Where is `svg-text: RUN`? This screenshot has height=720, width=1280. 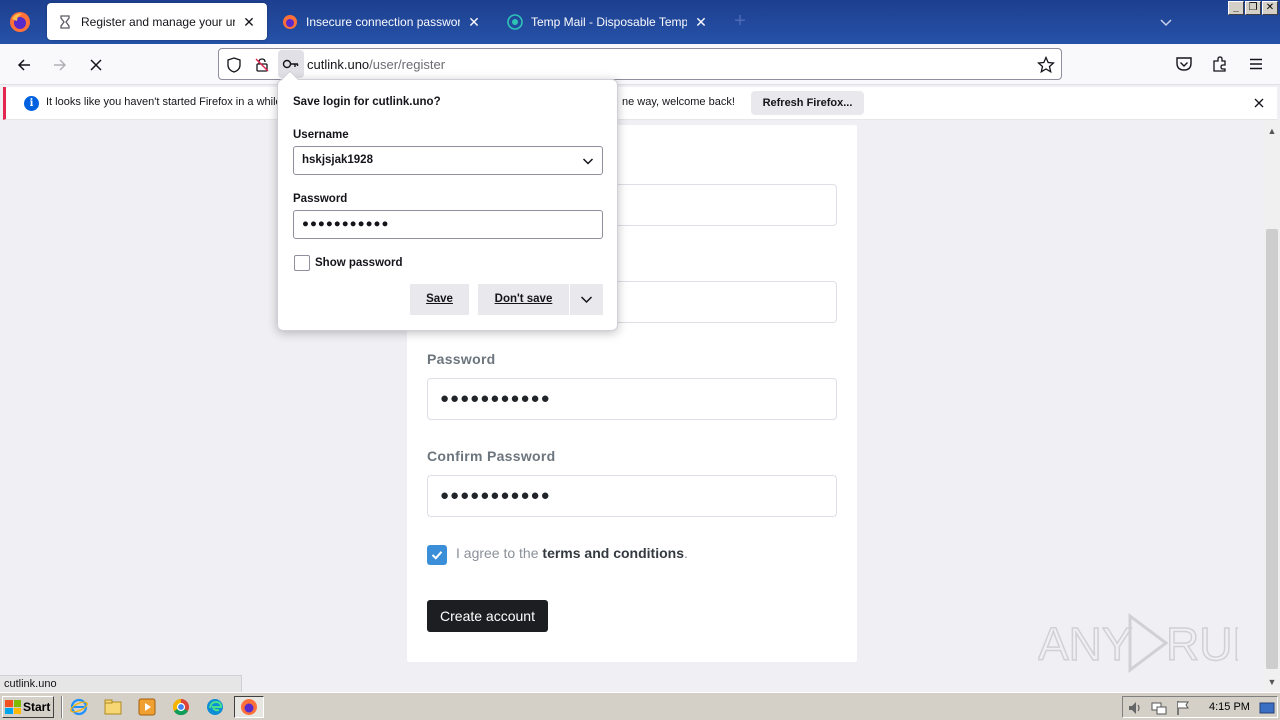
svg-text: RUN is located at coordinates (1202, 644).